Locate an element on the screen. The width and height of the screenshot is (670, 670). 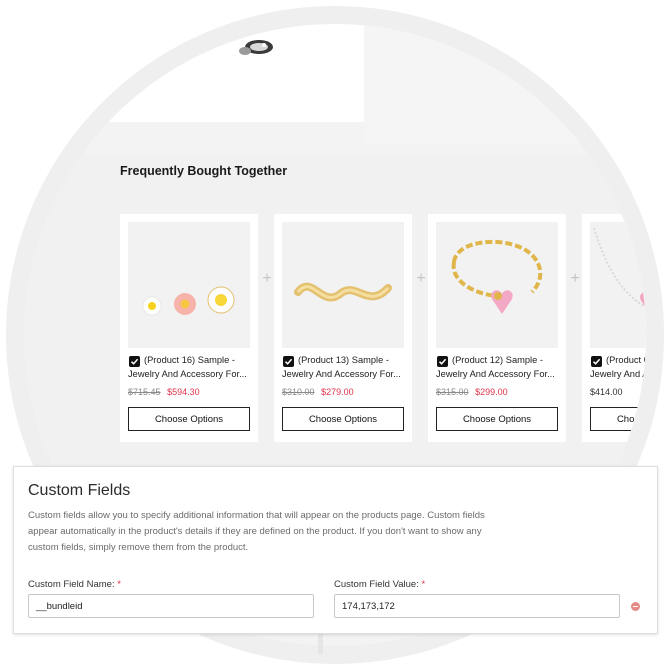
old-price: $310.00 is located at coordinates (298, 392).